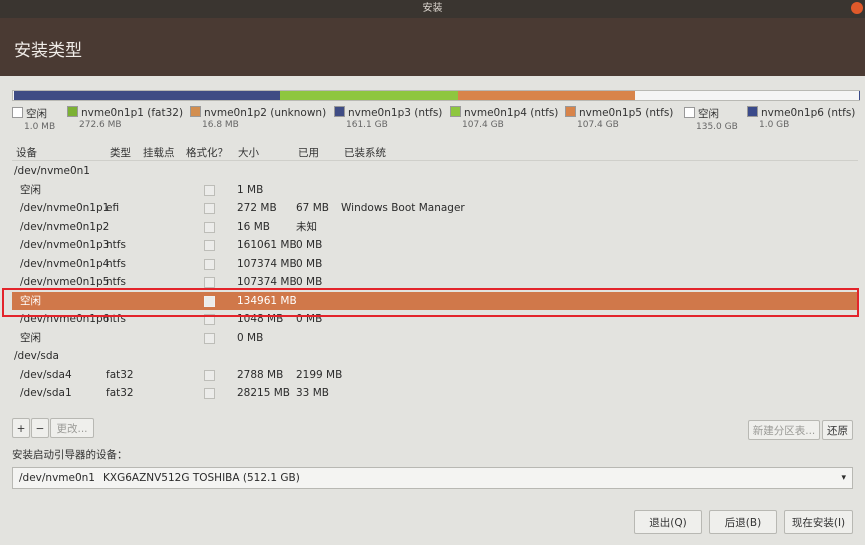  Describe the element at coordinates (220, 125) in the screenshot. I see `legend-size: 16.8 MB` at that location.